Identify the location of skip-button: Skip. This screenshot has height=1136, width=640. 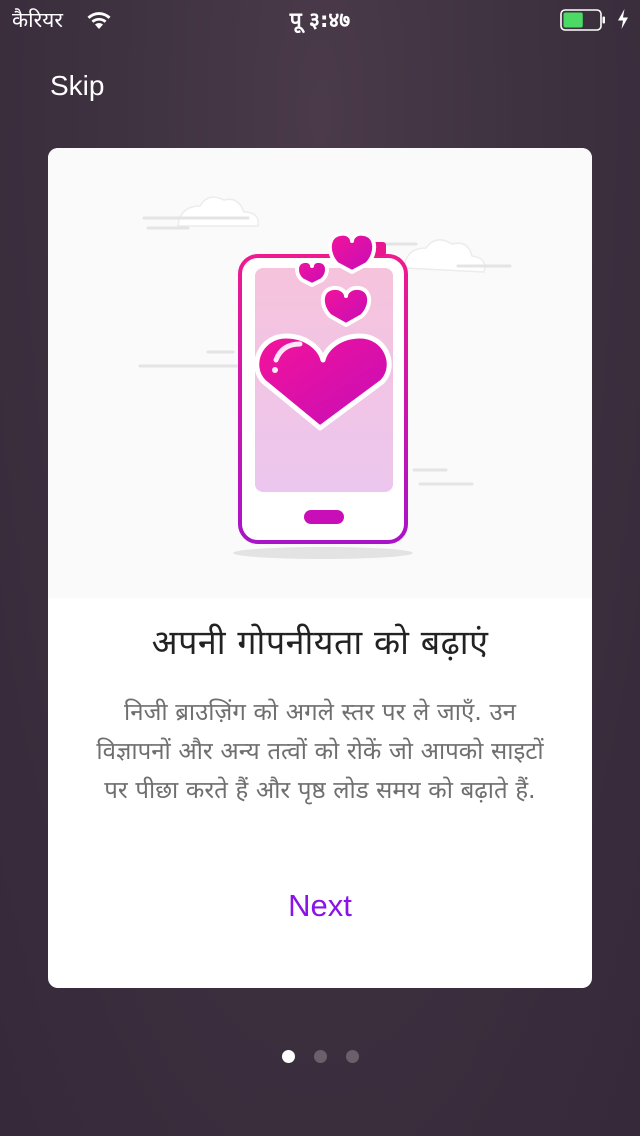
(77, 86).